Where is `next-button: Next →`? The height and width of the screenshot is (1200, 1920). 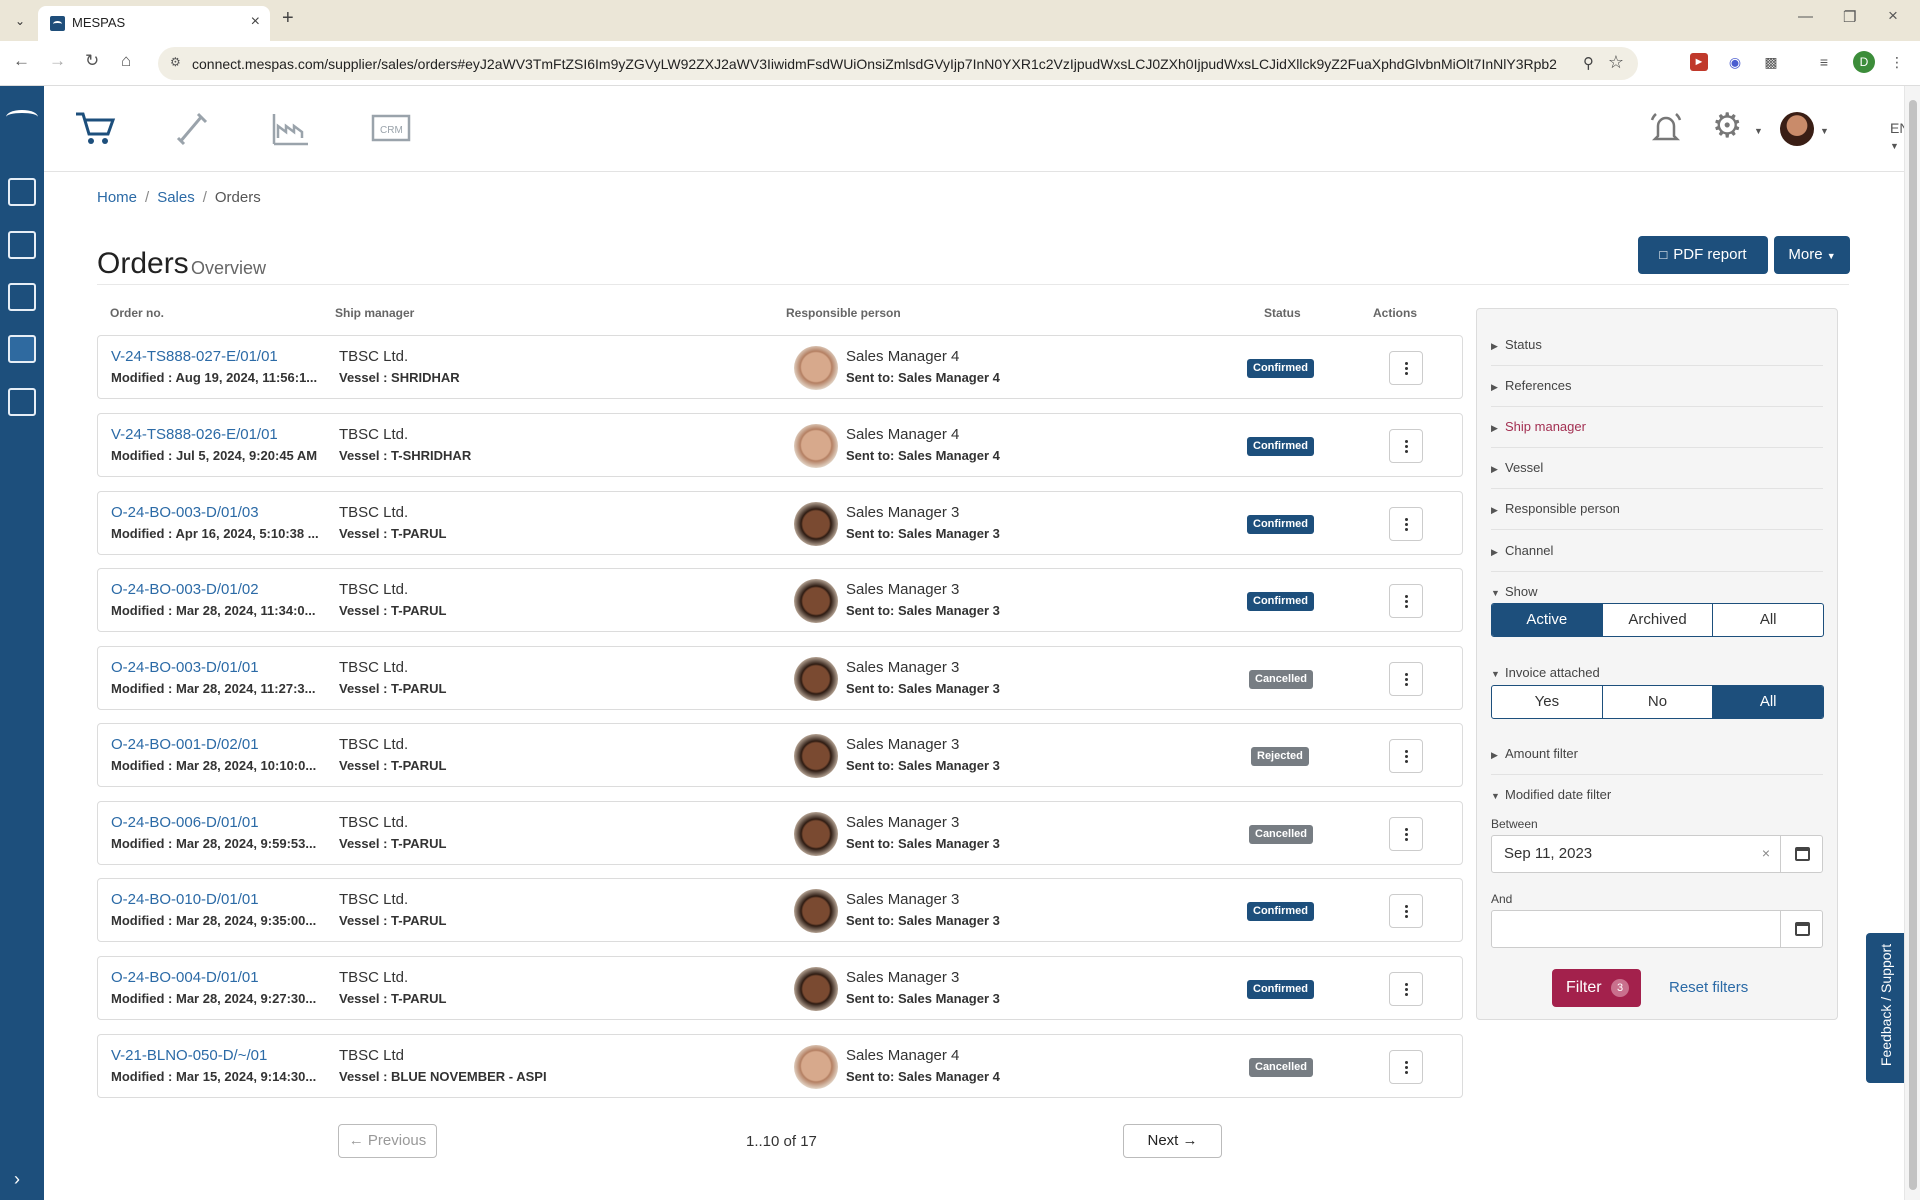 next-button: Next → is located at coordinates (1172, 1141).